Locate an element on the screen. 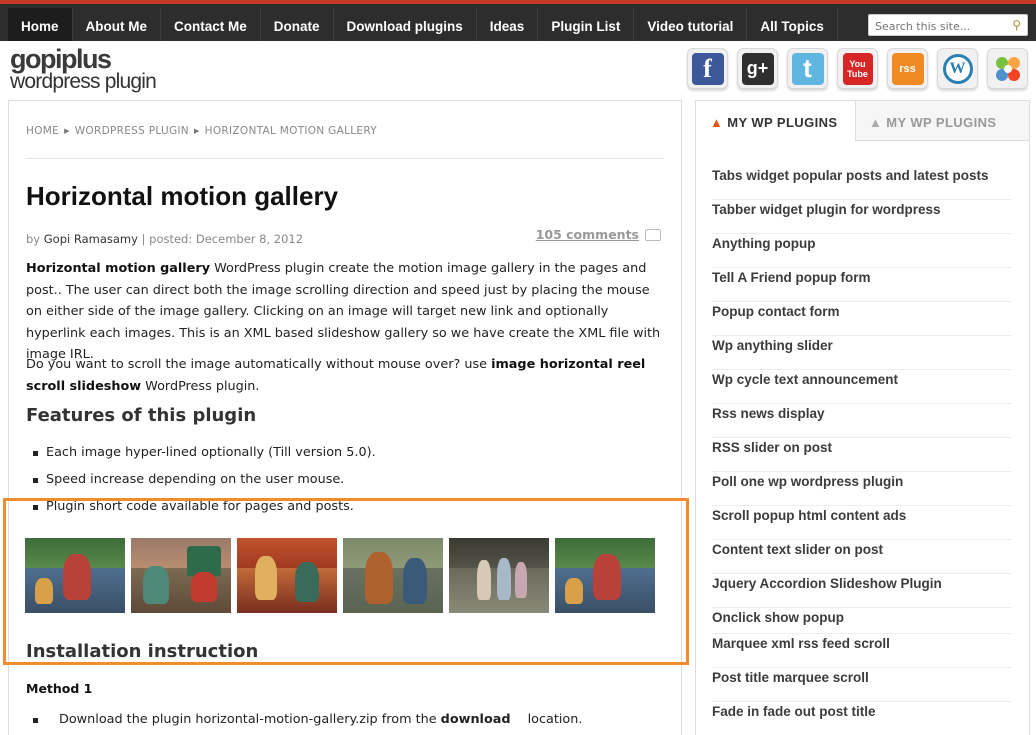 This screenshot has width=1036, height=735. twitter-glyph: t is located at coordinates (807, 68).